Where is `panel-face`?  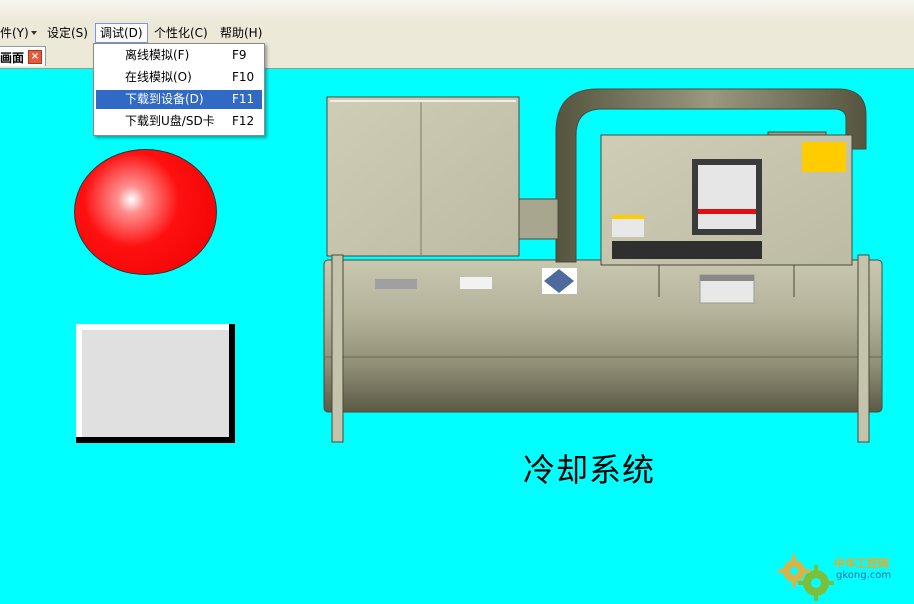
panel-face is located at coordinates (155, 383).